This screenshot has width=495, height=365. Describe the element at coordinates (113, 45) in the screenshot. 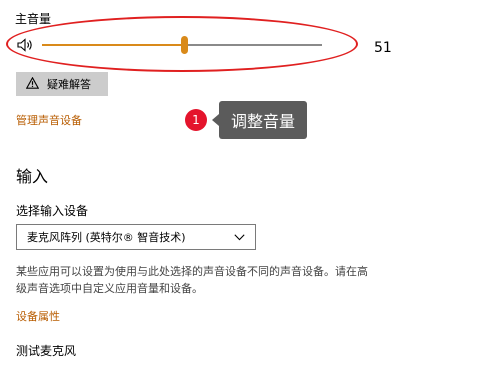

I see `volume-slider-fill` at that location.